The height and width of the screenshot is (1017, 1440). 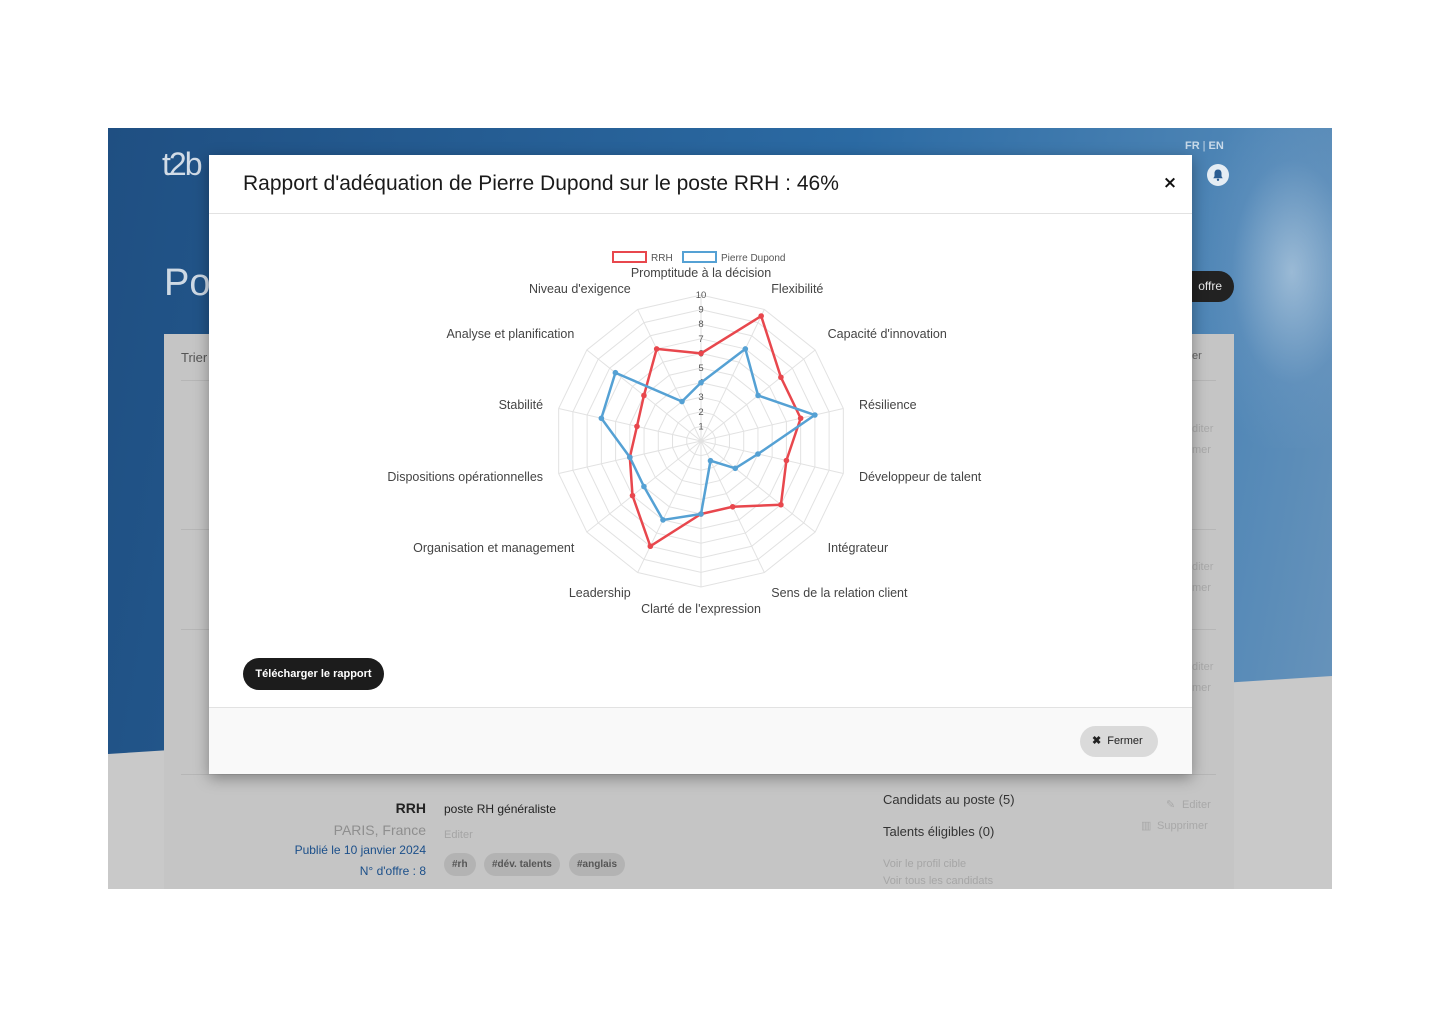 I want to click on axis-label: Clarté de l'expression, so click(x=701, y=609).